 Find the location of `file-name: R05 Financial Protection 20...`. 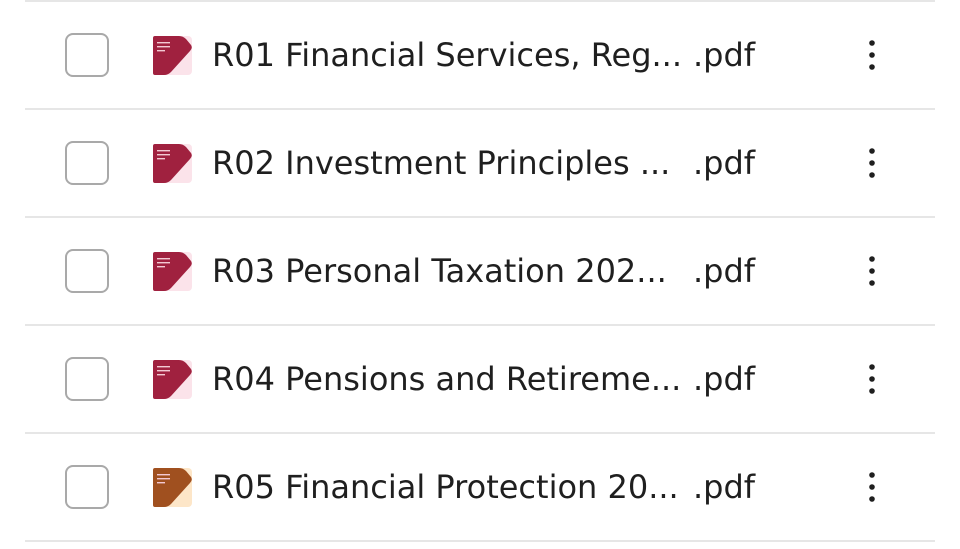

file-name: R05 Financial Protection 20... is located at coordinates (445, 487).